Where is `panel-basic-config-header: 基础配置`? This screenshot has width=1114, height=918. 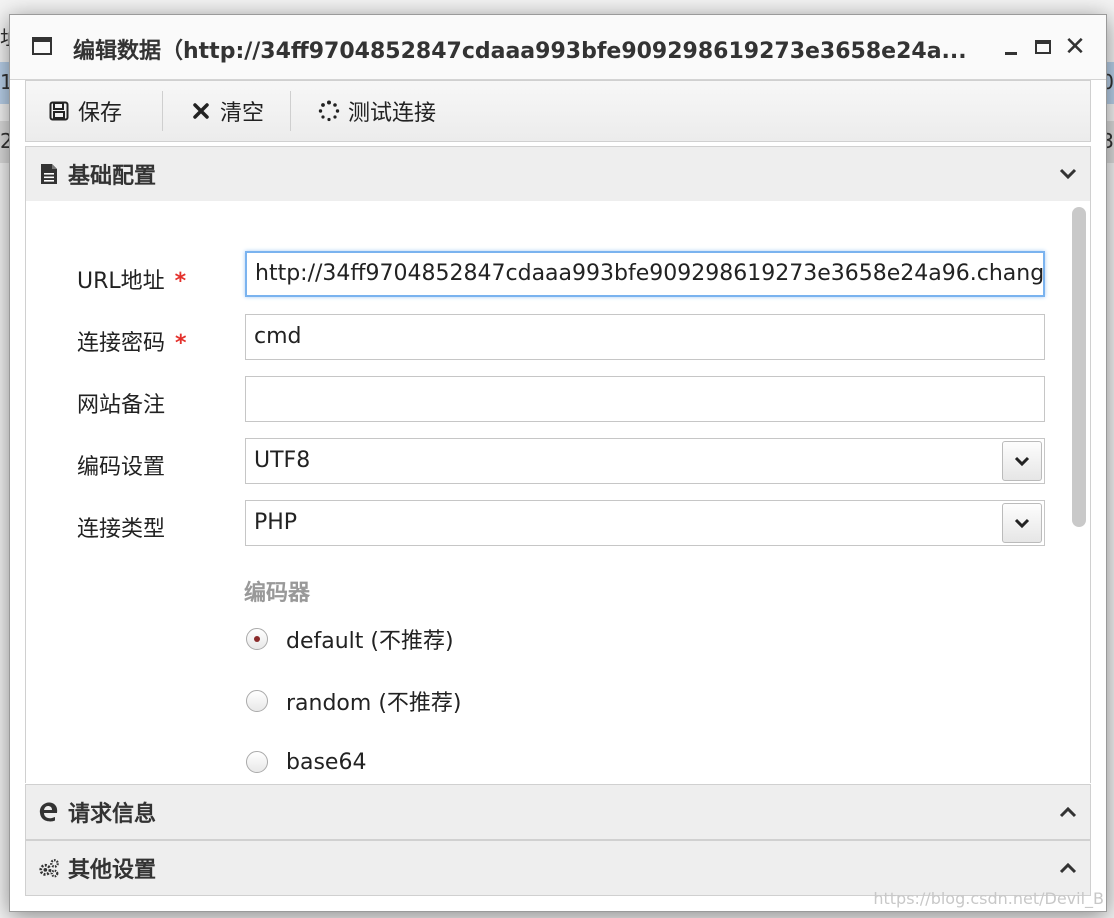
panel-basic-config-header: 基础配置 is located at coordinates (558, 174).